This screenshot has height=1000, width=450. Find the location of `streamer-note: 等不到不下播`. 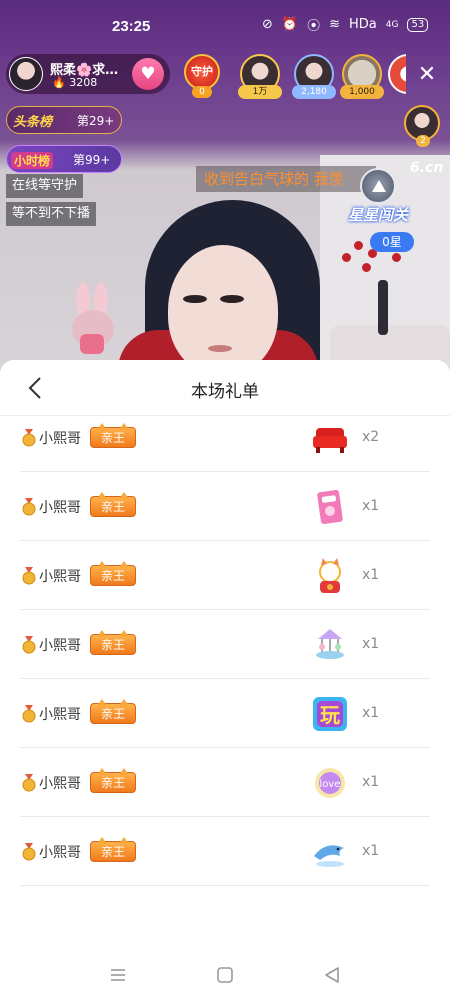

streamer-note: 等不到不下播 is located at coordinates (51, 214).